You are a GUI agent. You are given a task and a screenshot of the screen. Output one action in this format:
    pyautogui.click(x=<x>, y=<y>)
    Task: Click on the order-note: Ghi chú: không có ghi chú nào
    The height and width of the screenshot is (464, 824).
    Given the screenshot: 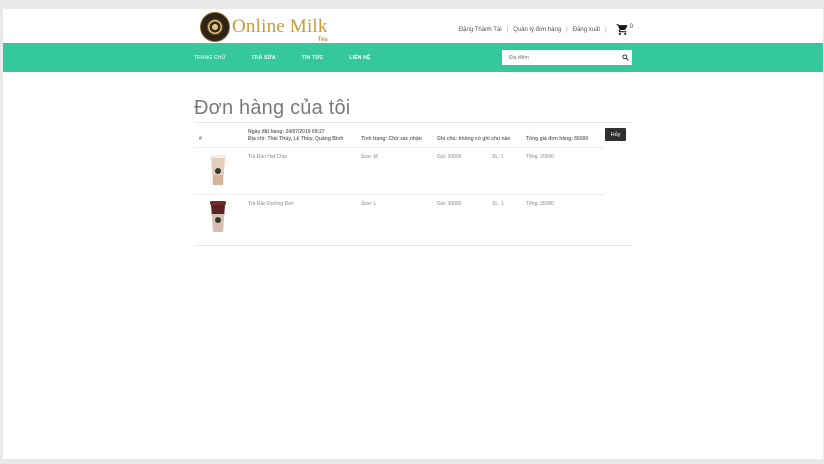 What is the action you would take?
    pyautogui.click(x=474, y=139)
    